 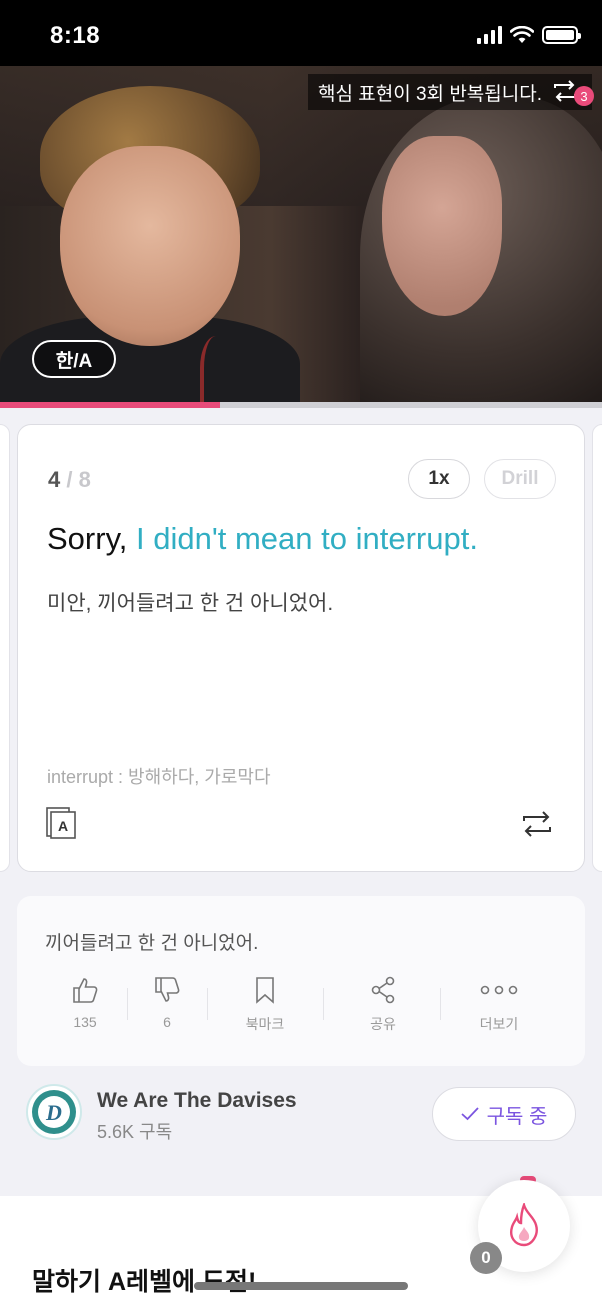 What do you see at coordinates (486, 1258) in the screenshot?
I see `streak-count-badge: 0` at bounding box center [486, 1258].